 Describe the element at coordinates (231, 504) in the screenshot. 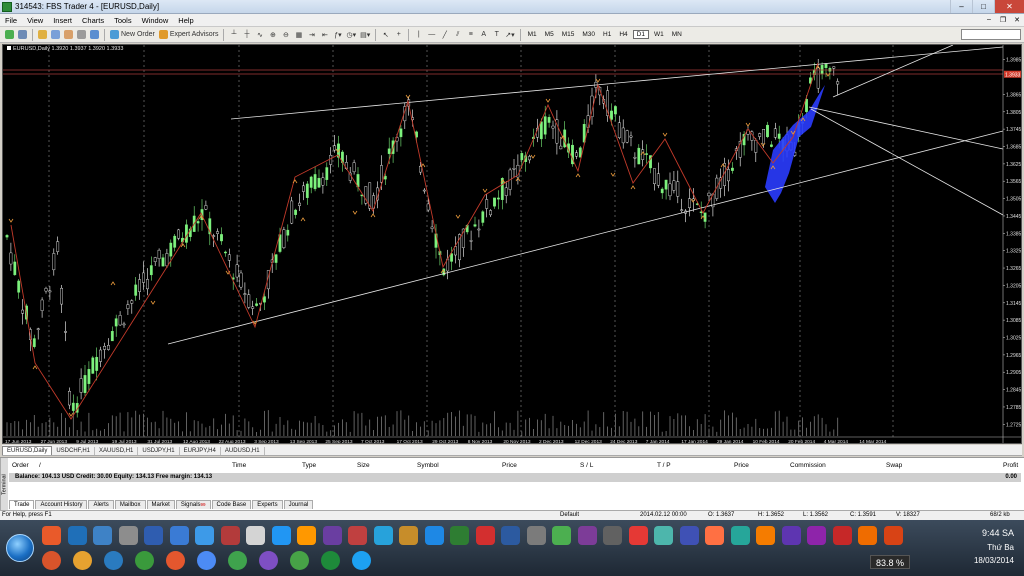

I see `tab-code-base: Code Base` at that location.